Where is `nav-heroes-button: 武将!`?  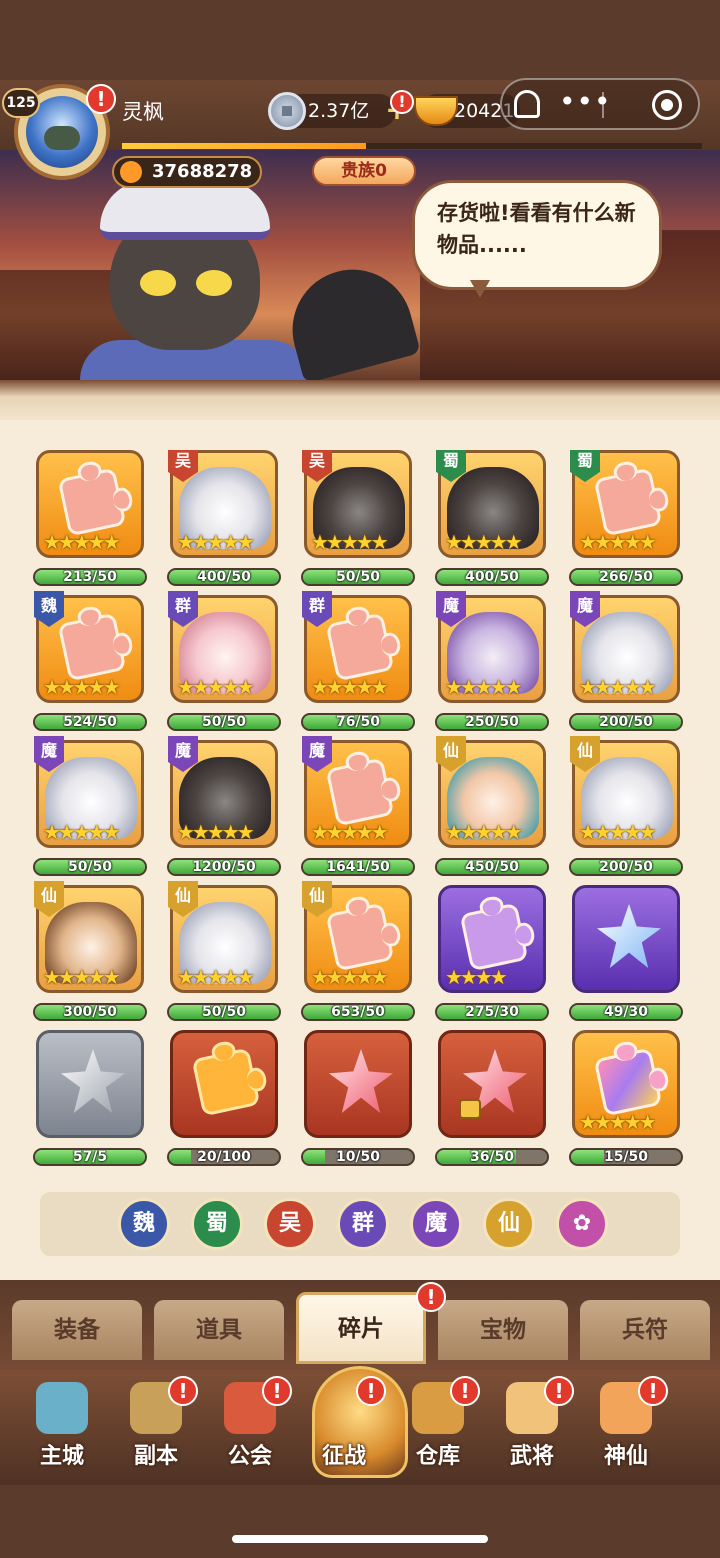
nav-heroes-button: 武将! is located at coordinates (533, 1425).